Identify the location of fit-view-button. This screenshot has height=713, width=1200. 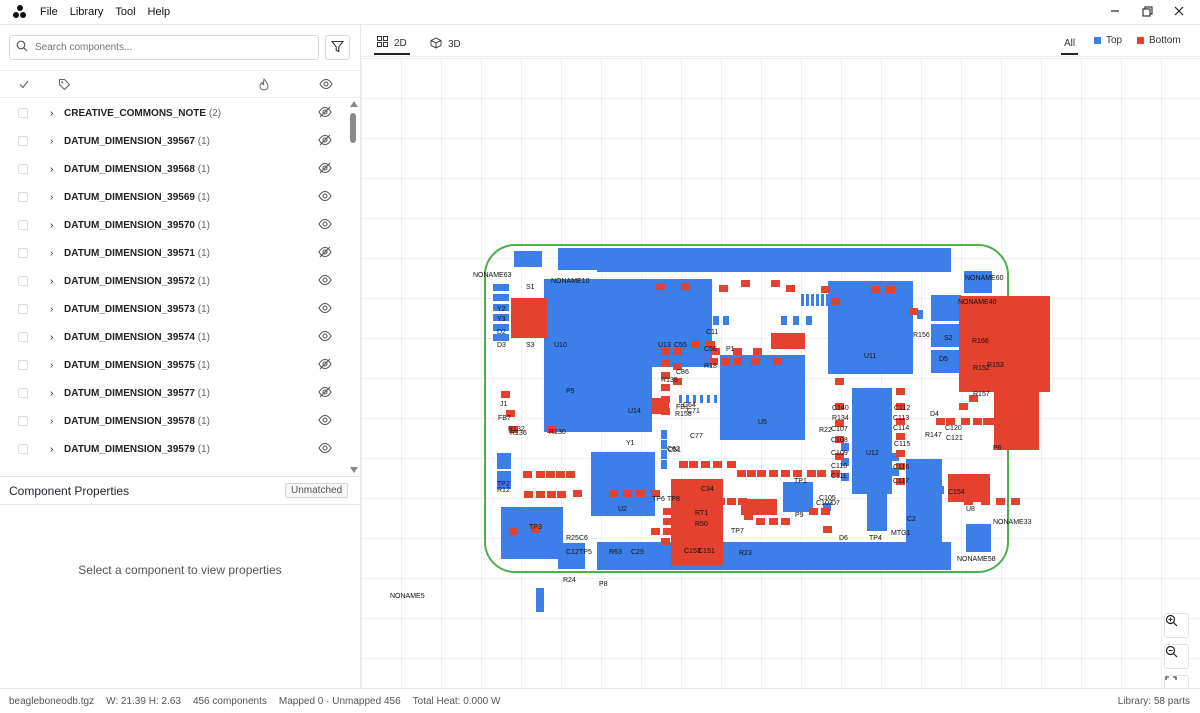
(1176, 681).